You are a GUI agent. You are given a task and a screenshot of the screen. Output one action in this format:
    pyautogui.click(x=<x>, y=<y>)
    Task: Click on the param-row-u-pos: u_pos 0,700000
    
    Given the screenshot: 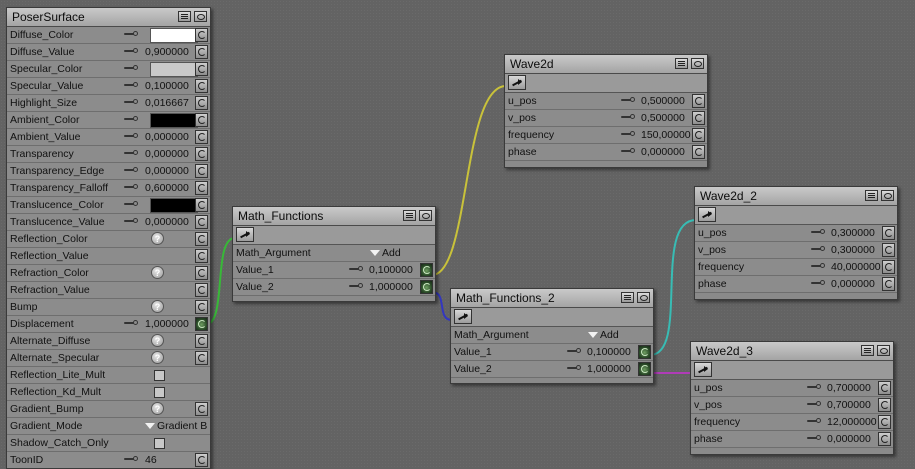 What is the action you would take?
    pyautogui.click(x=792, y=388)
    